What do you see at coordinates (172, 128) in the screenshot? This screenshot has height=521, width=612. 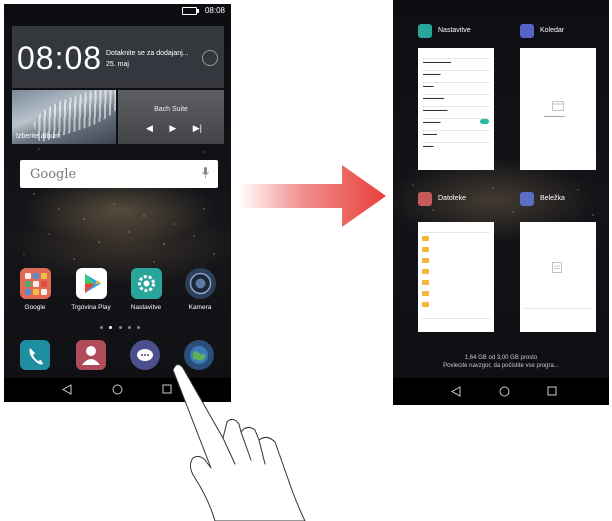 I see `play-icon: ▶` at bounding box center [172, 128].